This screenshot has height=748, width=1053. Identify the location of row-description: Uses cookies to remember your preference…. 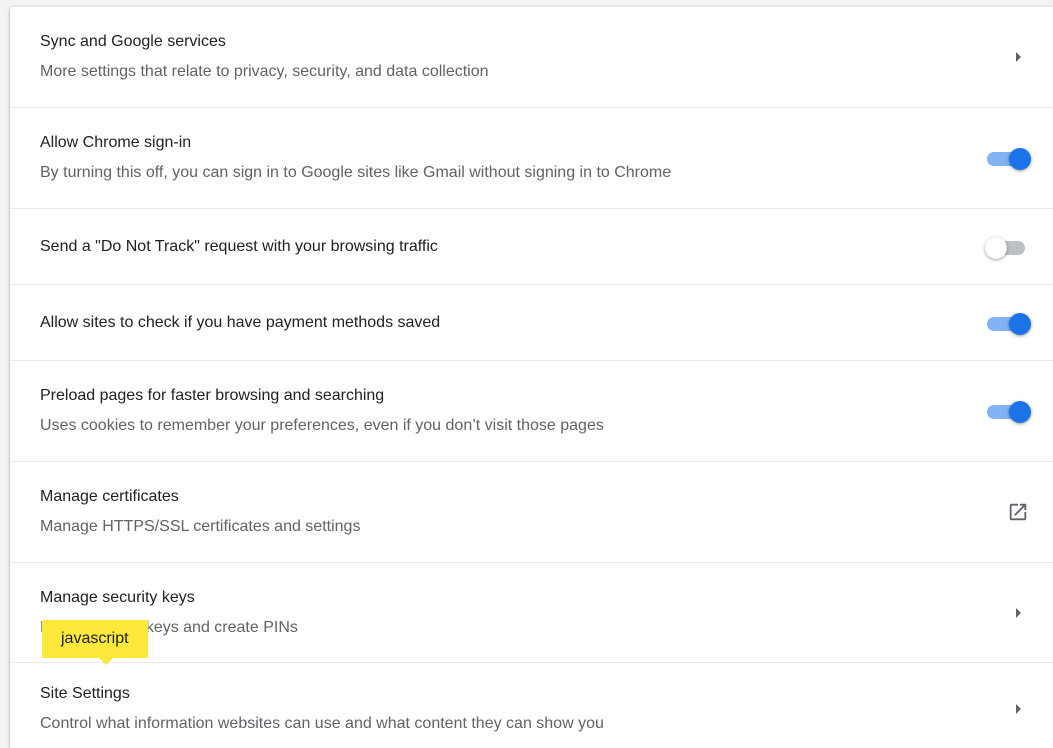
(322, 425).